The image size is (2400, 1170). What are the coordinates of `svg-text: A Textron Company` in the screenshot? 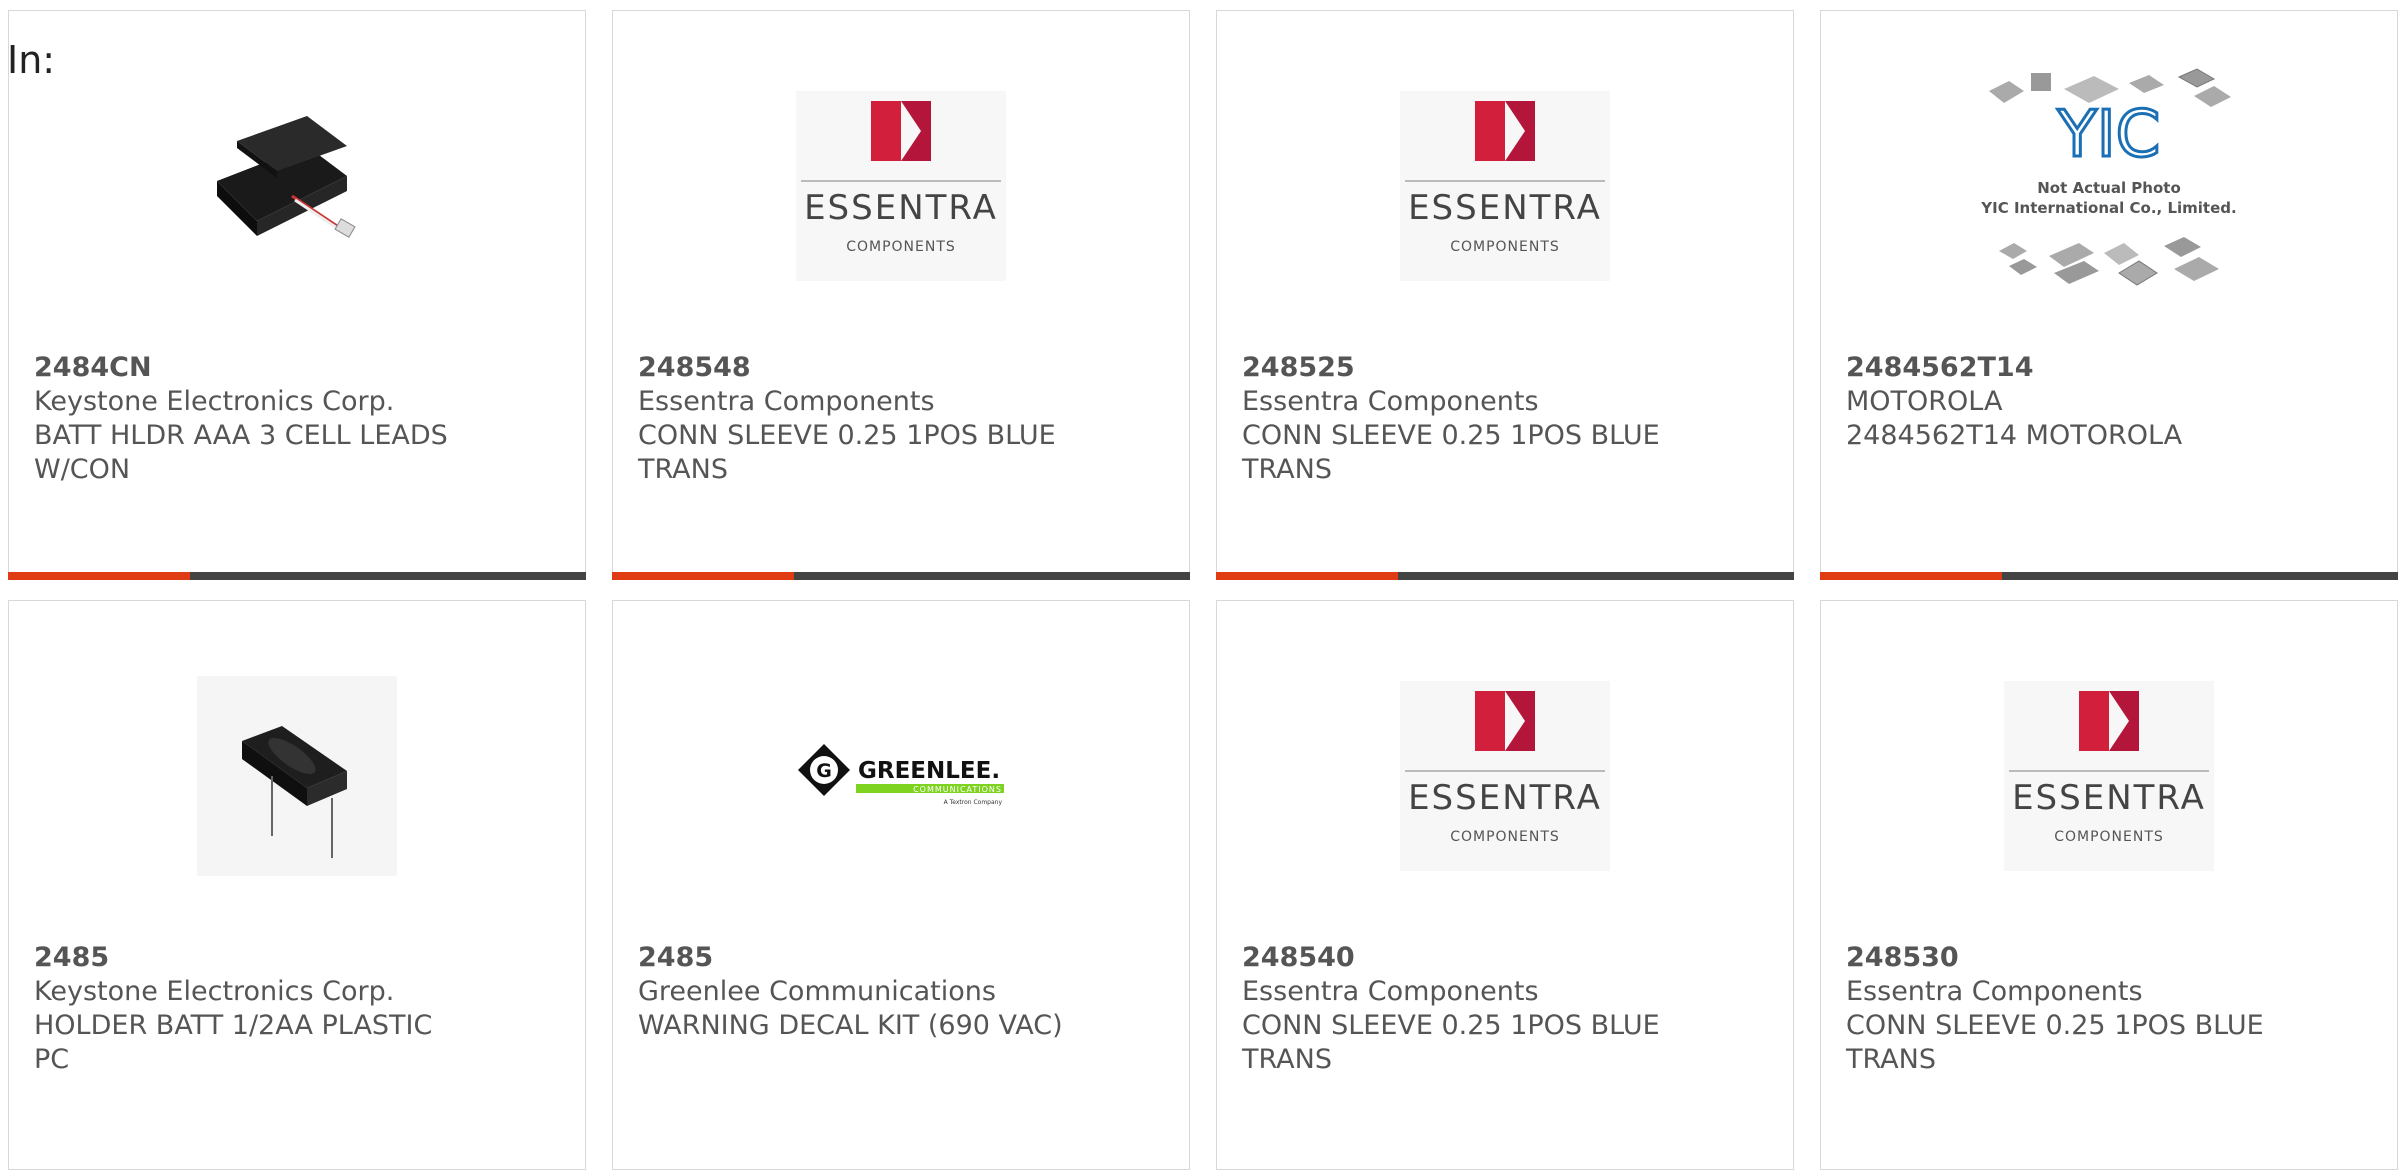 It's located at (973, 802).